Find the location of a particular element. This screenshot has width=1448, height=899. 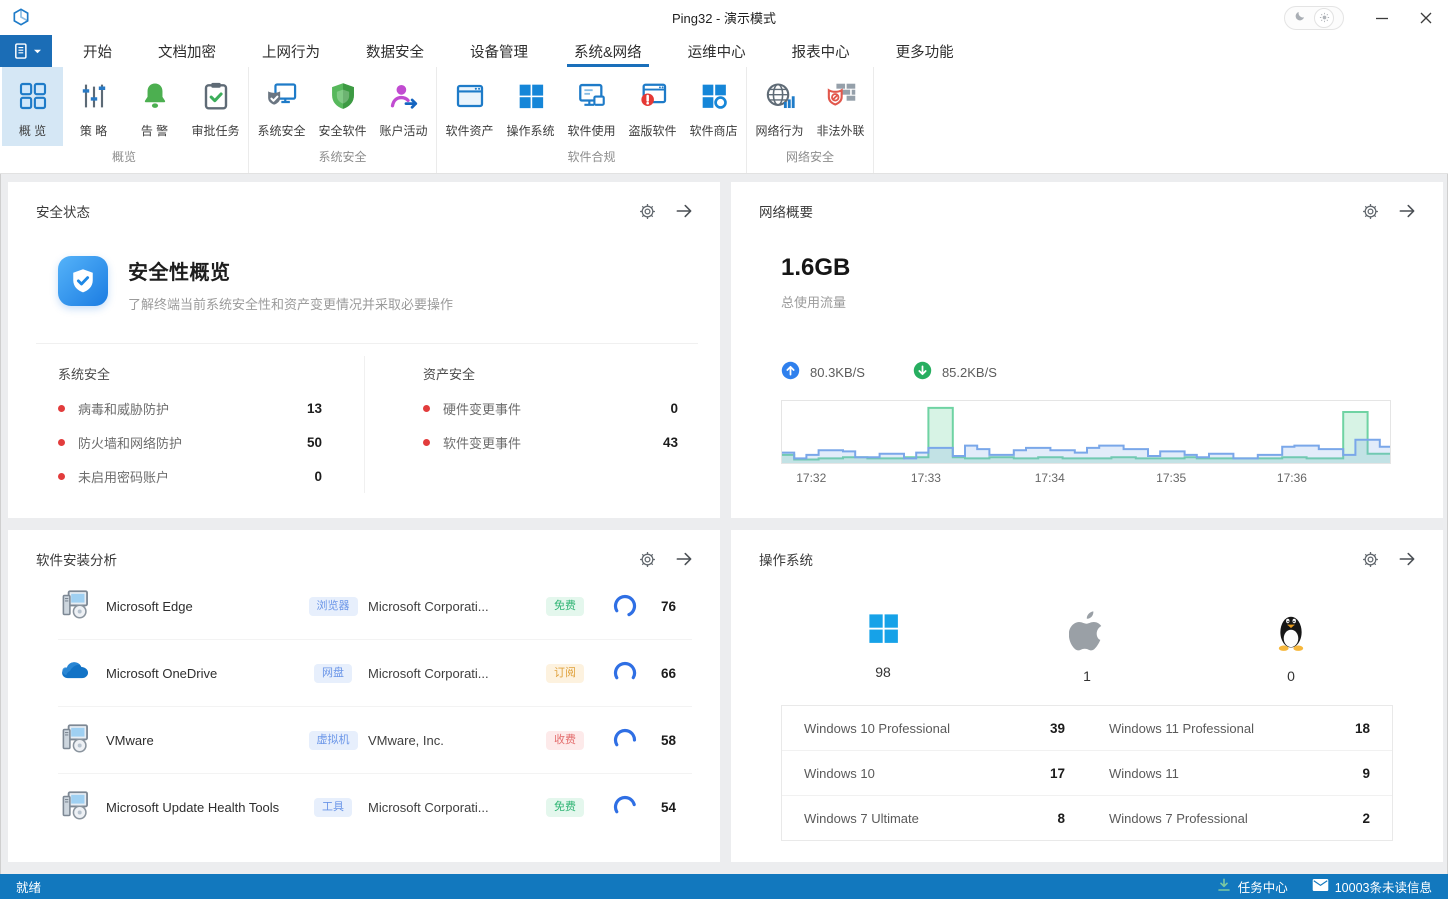

panel-title: 网络概要 is located at coordinates (786, 212).